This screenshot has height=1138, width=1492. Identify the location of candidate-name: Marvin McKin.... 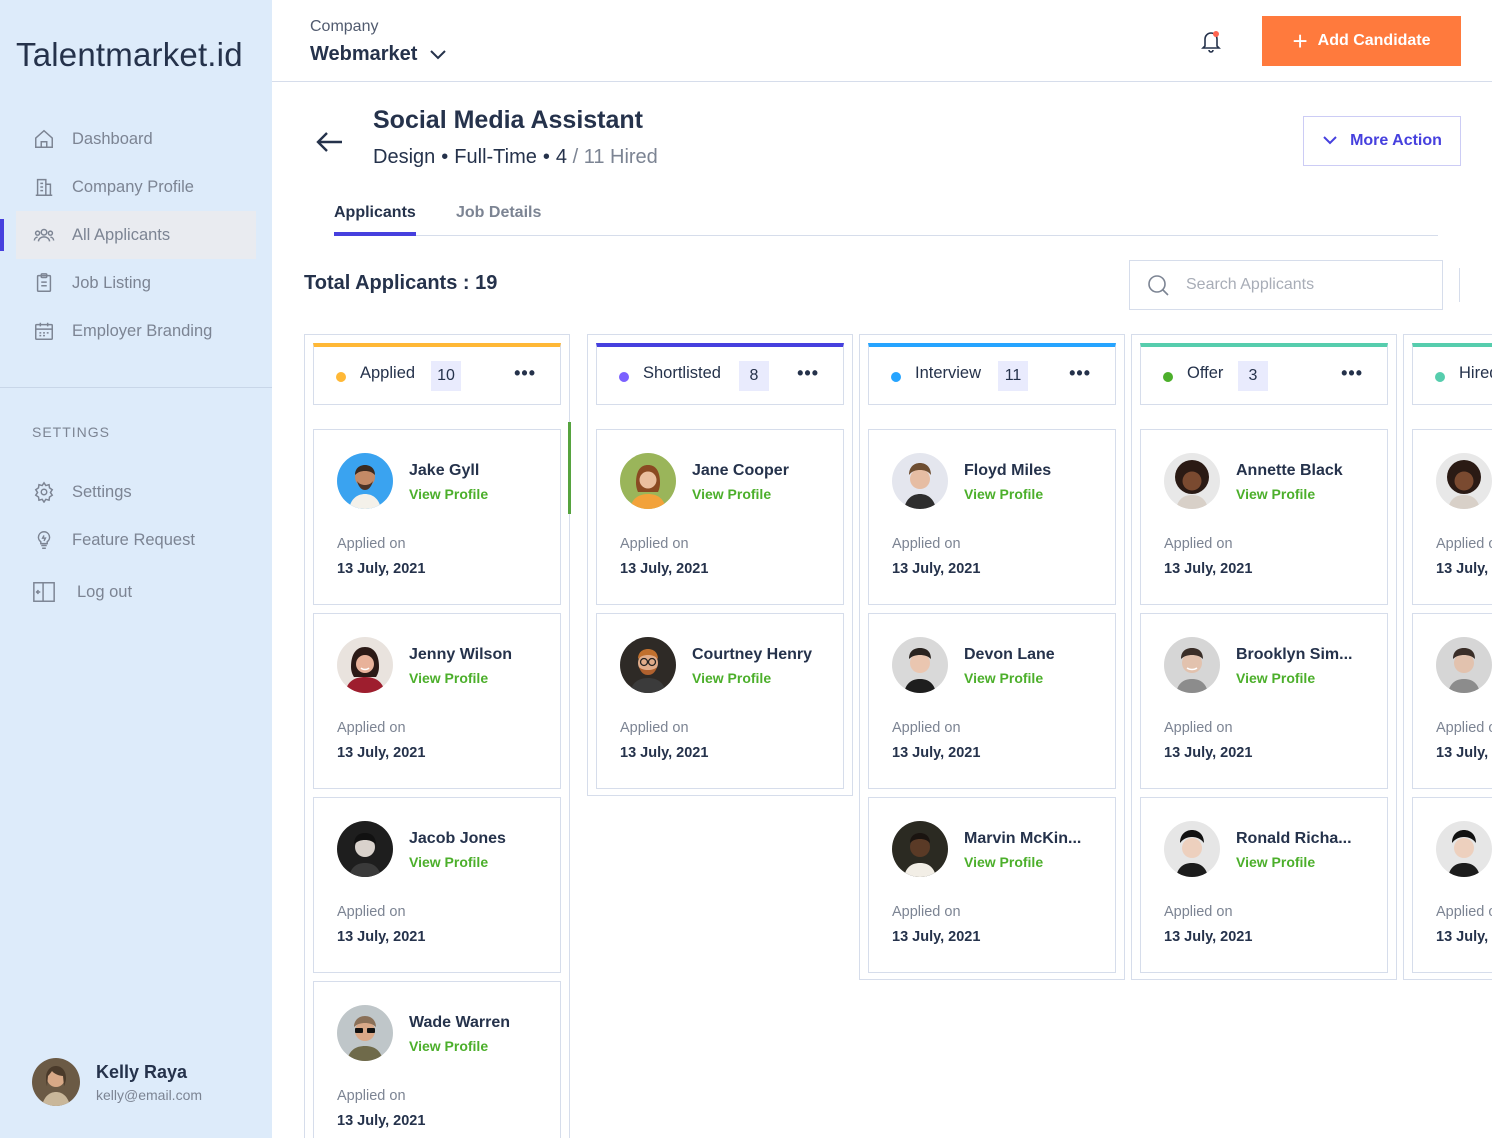
(1023, 838).